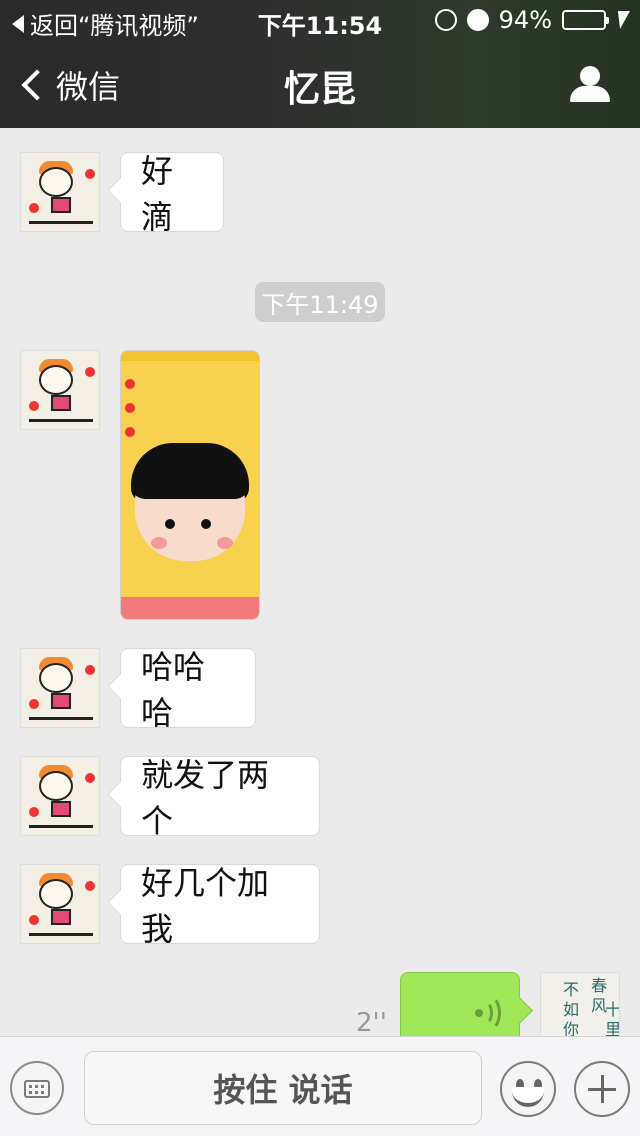 The image size is (640, 1136). I want to click on orientation-lock-icon, so click(445, 20).